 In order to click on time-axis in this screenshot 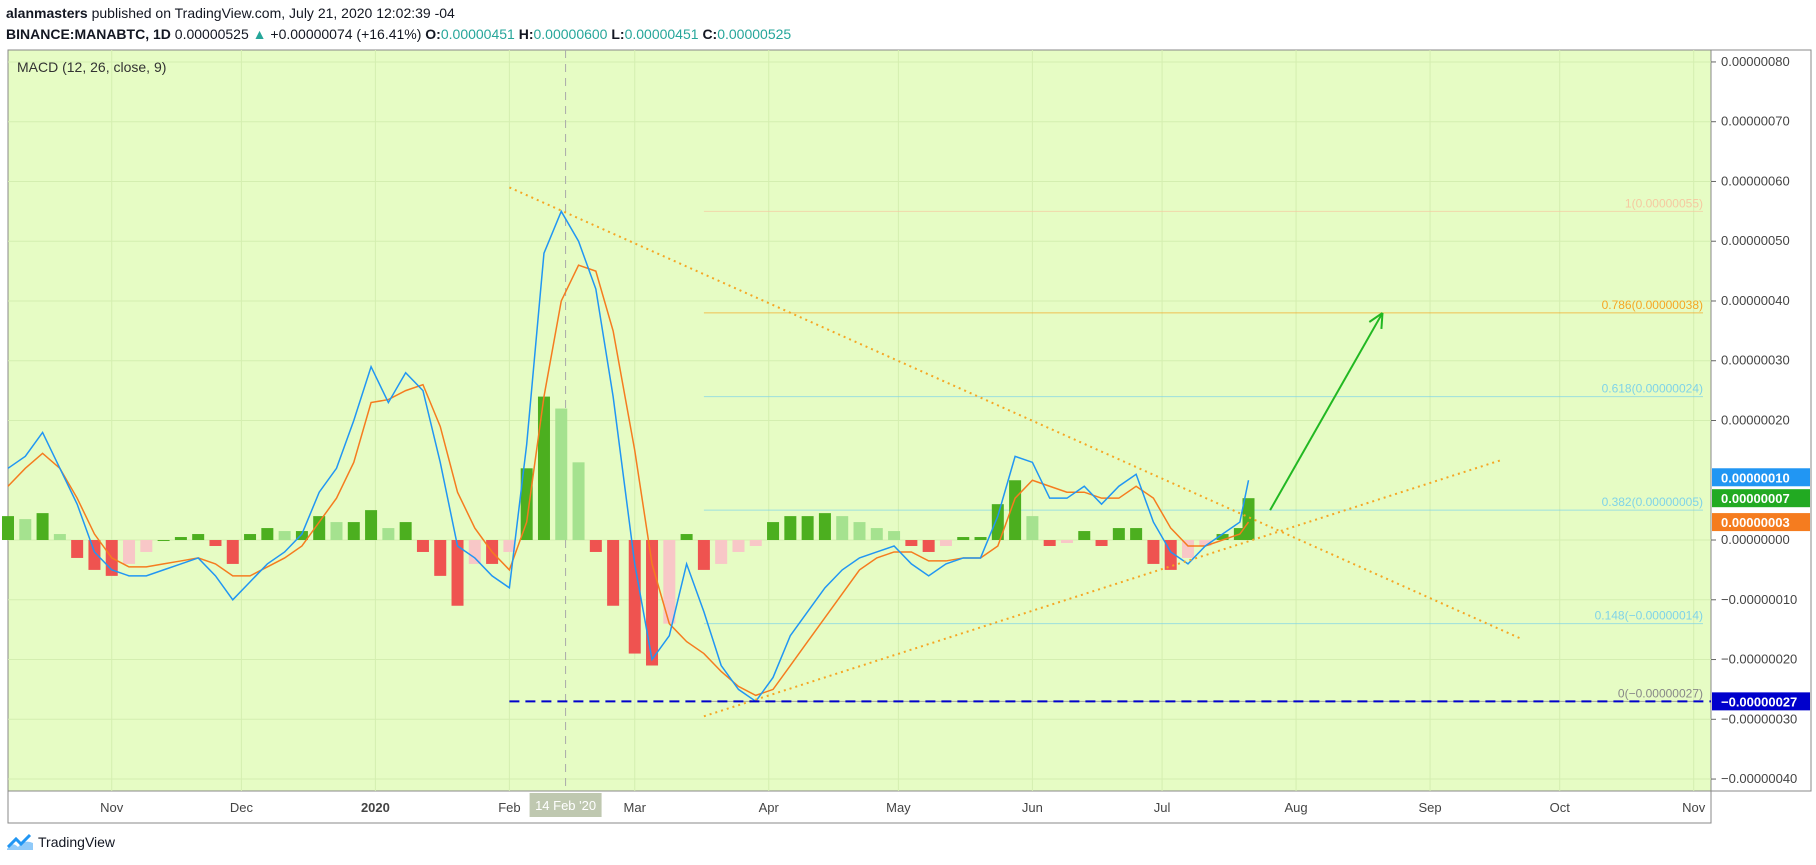, I will do `click(859, 807)`.